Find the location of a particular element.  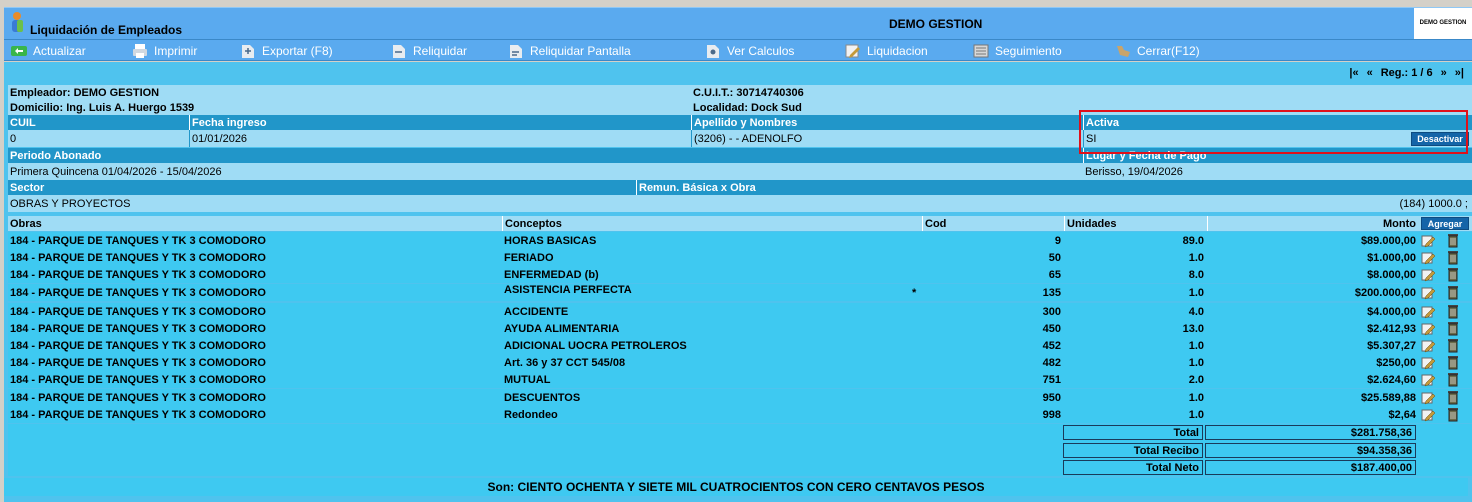

exportar-button: Exportar (F8) is located at coordinates (286, 51).